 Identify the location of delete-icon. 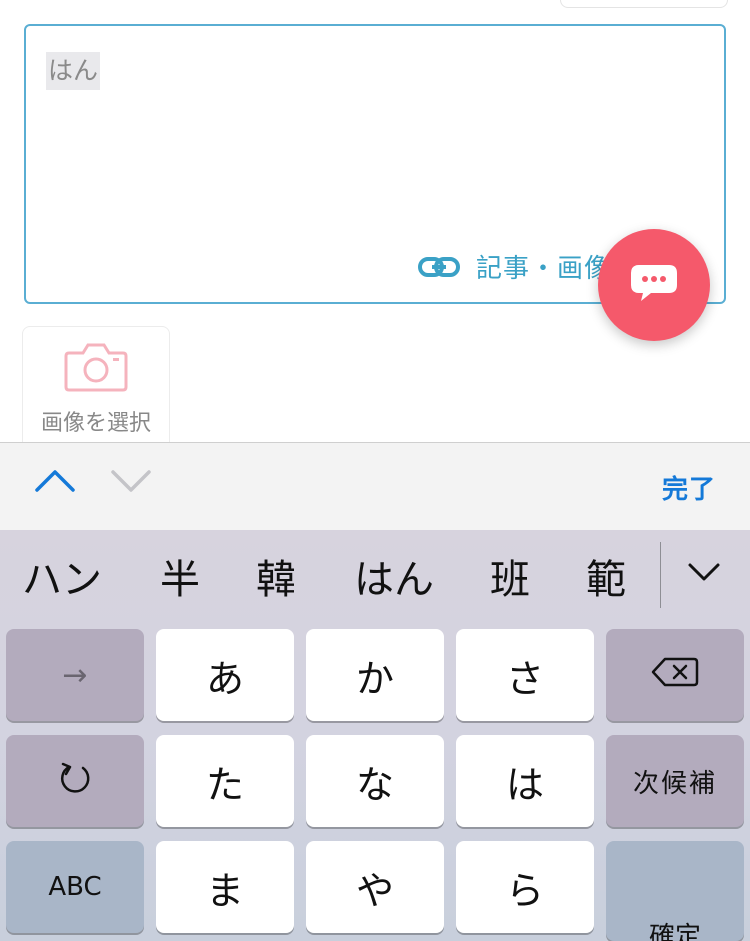
(675, 675).